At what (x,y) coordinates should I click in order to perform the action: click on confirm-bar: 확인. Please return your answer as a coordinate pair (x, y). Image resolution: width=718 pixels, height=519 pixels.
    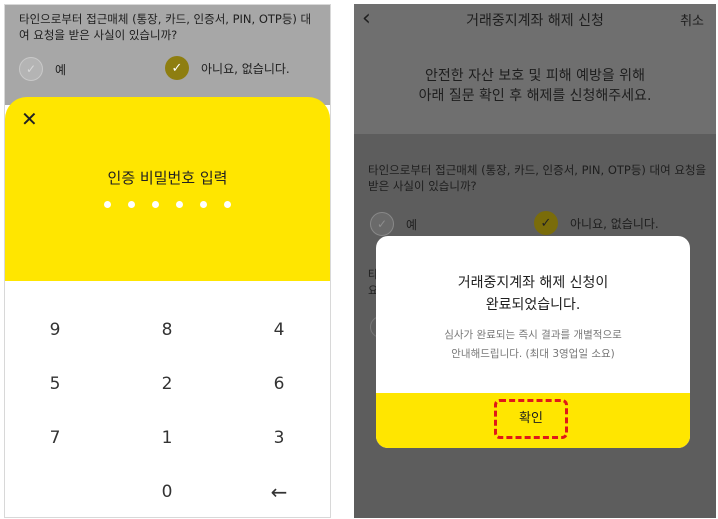
    Looking at the image, I should click on (533, 420).